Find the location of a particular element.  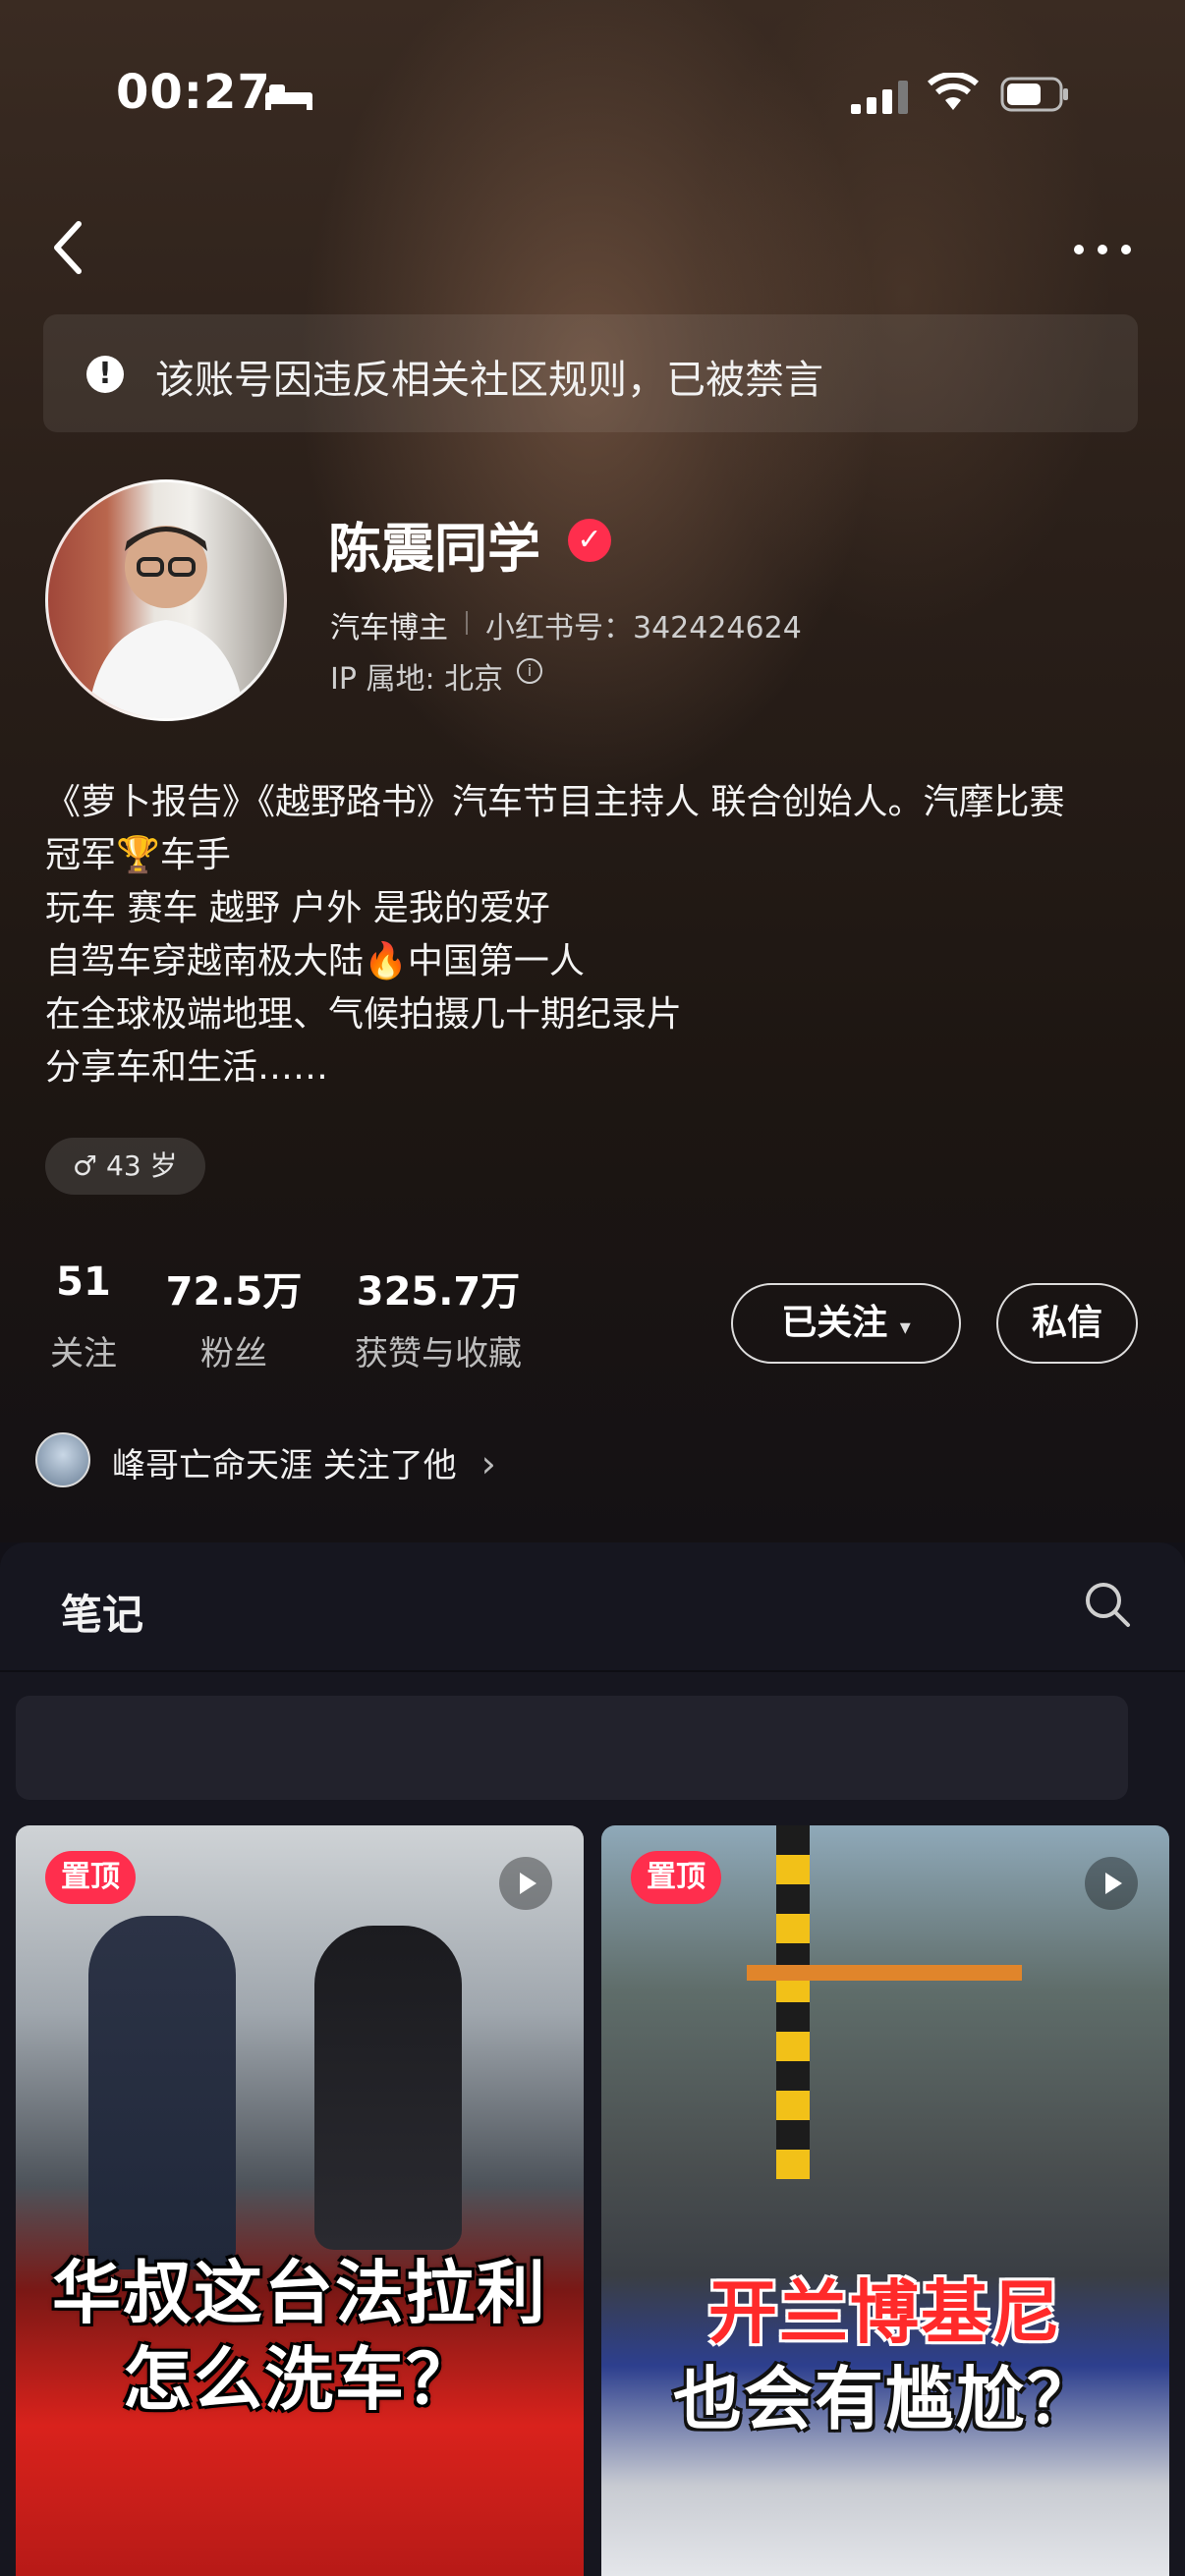

info-icon: i is located at coordinates (530, 671).